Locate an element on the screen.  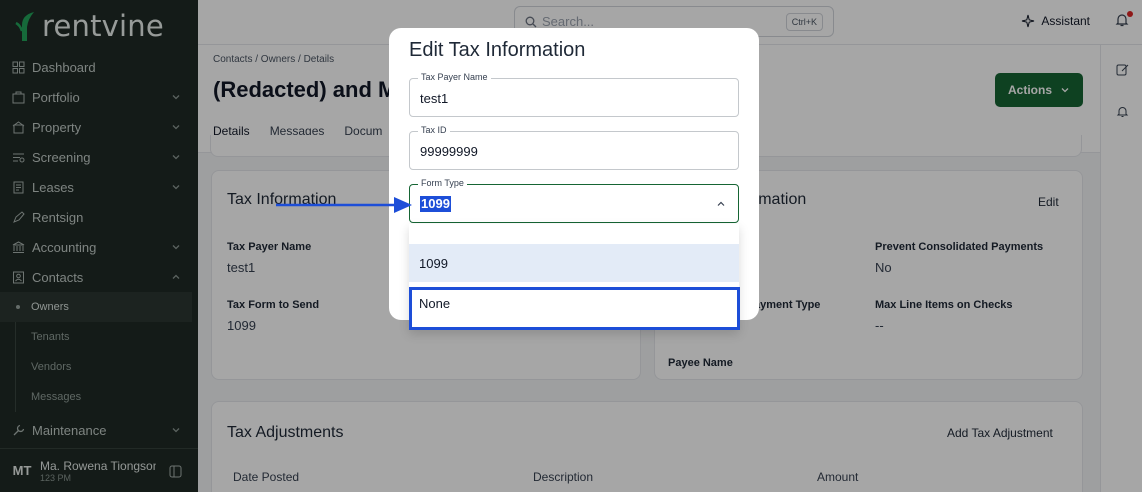
tax-id-input is located at coordinates (574, 150).